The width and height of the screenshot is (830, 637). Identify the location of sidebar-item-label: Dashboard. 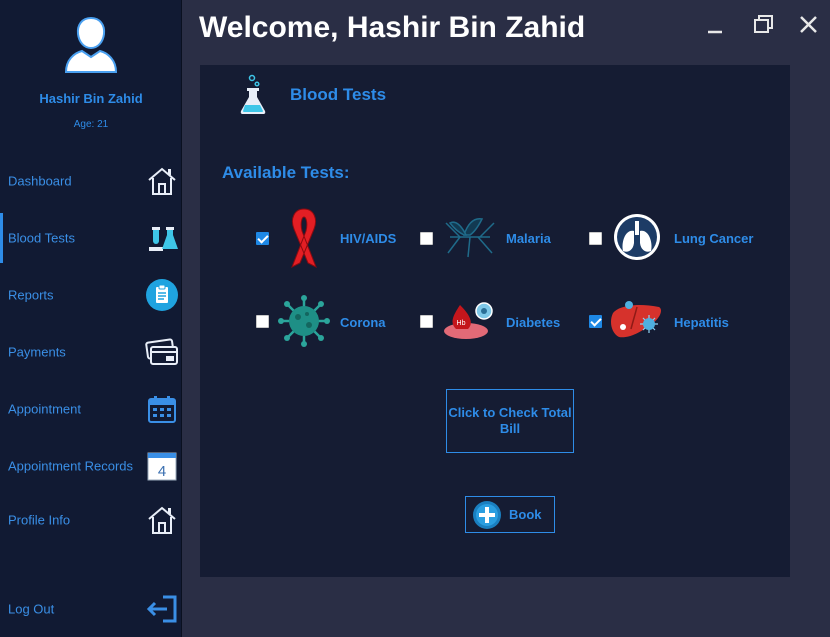
(40, 181).